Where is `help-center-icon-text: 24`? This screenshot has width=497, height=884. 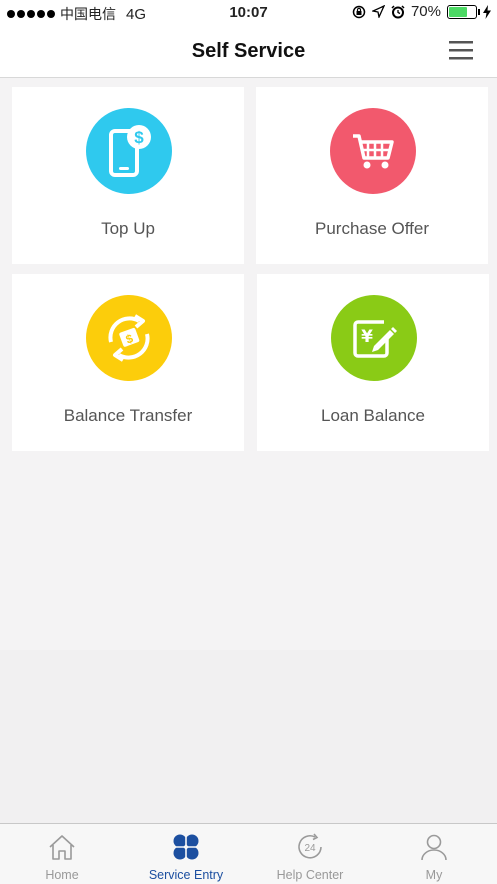 help-center-icon-text: 24 is located at coordinates (310, 848).